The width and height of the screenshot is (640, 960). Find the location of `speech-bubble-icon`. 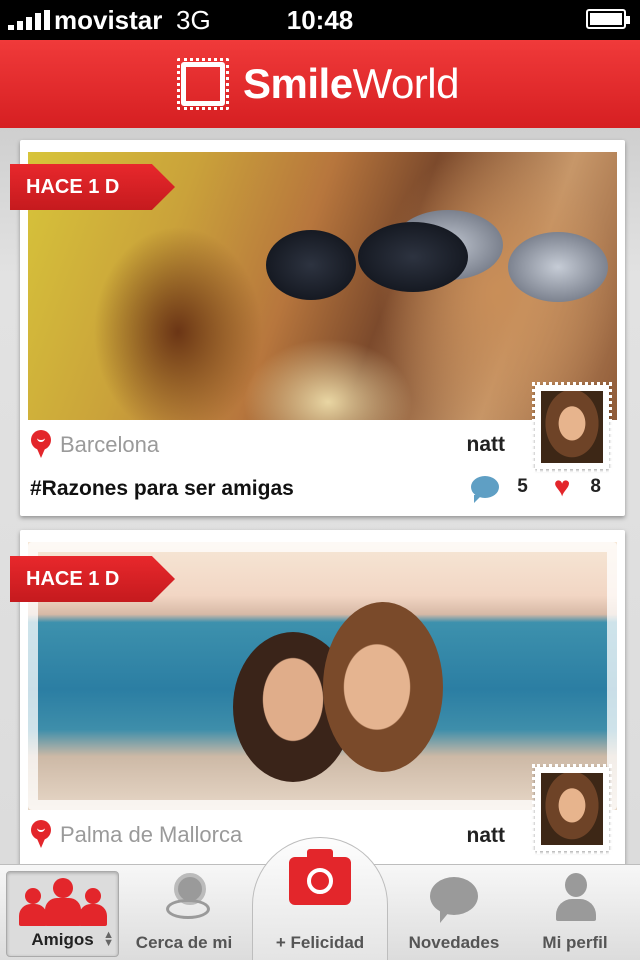

speech-bubble-icon is located at coordinates (454, 900).